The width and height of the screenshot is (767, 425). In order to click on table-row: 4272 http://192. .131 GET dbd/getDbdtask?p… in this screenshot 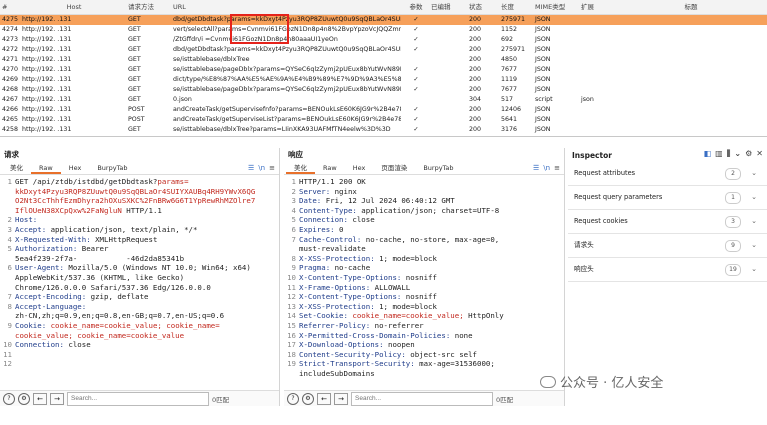, I will do `click(383, 50)`.